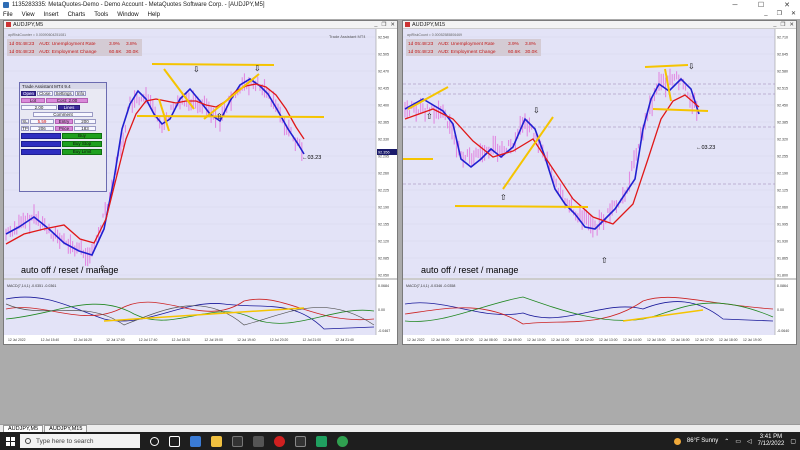 Image resolution: width=800 pixels, height=450 pixels. What do you see at coordinates (384, 308) in the screenshot?
I see `macd-axis: 0.0684 0.00 -0.0467` at bounding box center [384, 308].